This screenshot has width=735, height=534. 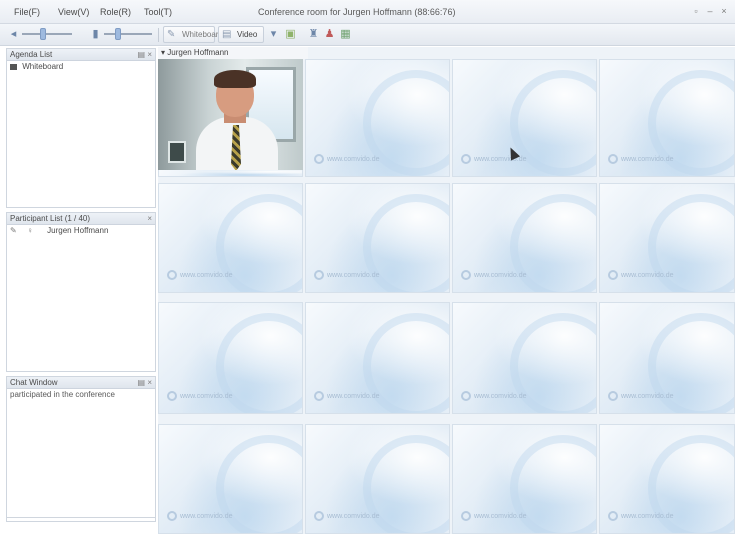 What do you see at coordinates (696, 11) in the screenshot?
I see `restore-icon: ▫` at bounding box center [696, 11].